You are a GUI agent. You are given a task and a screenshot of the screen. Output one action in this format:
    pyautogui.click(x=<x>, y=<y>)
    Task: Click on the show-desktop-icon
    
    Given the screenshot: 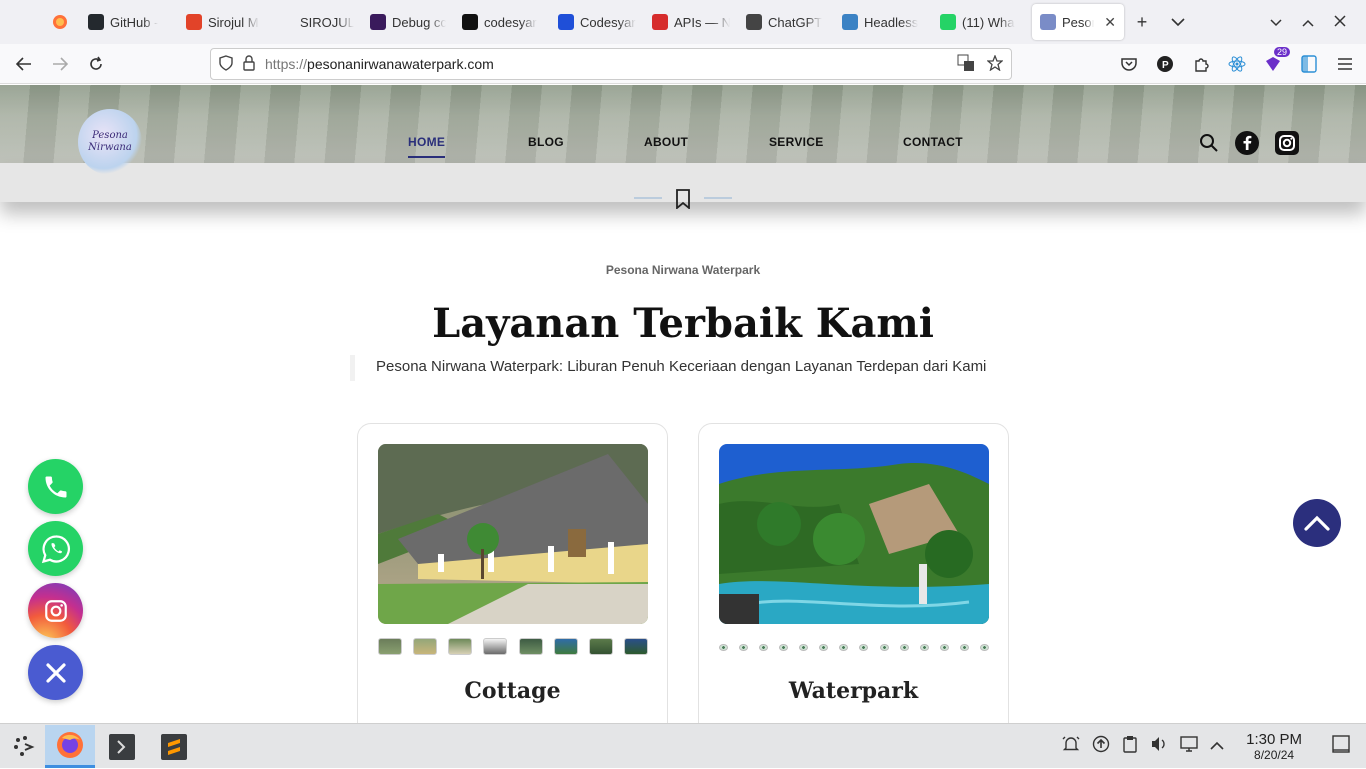 What is the action you would take?
    pyautogui.click(x=1341, y=746)
    